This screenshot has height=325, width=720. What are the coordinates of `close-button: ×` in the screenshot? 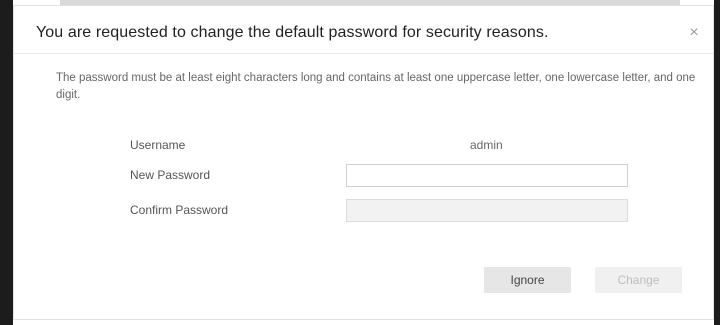 It's located at (694, 33).